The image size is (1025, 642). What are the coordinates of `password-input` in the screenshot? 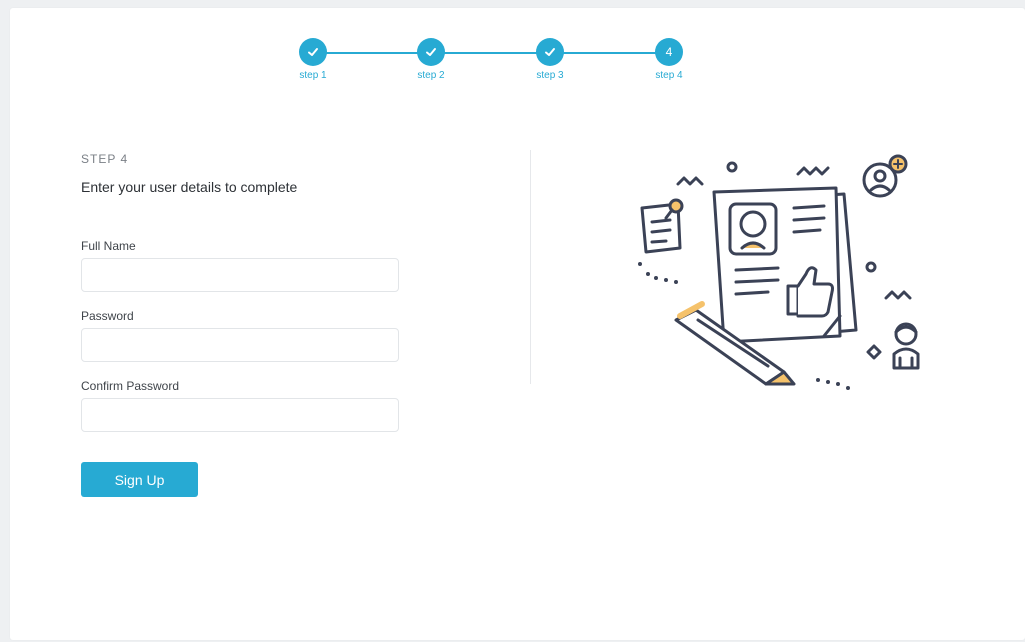 It's located at (240, 345).